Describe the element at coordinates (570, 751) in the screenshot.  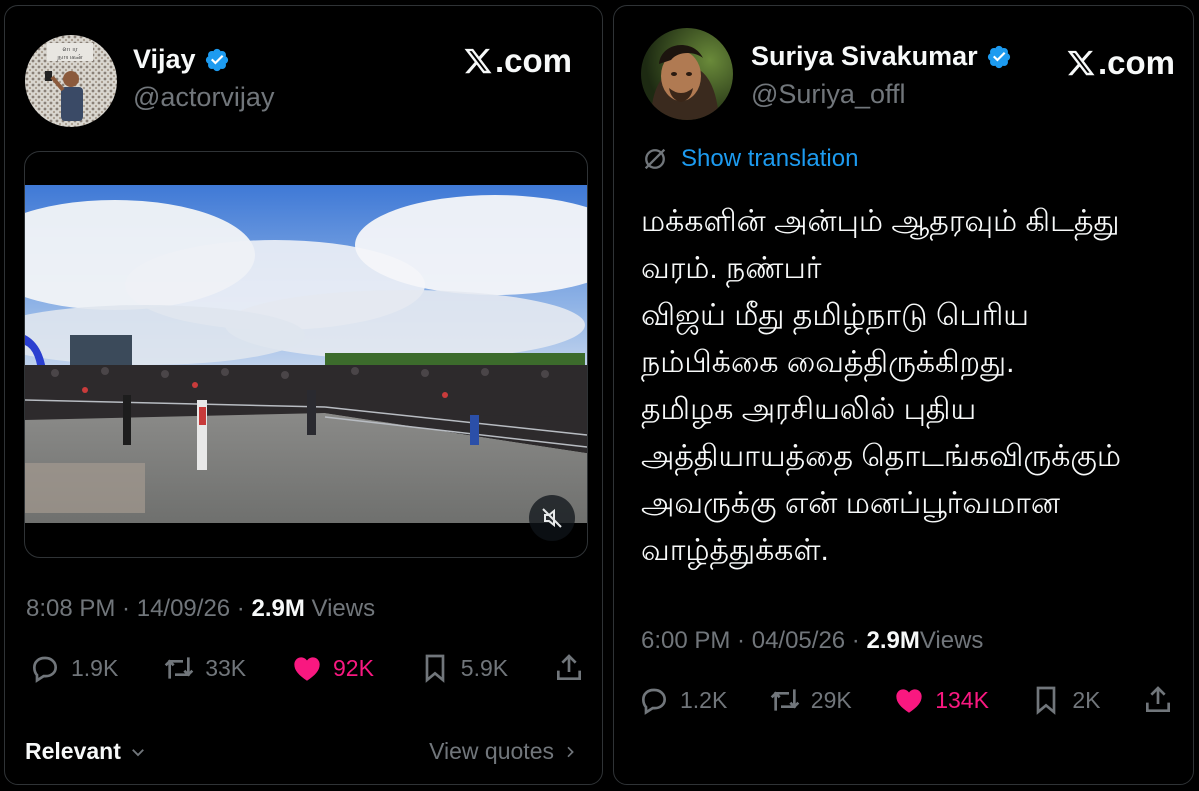
I see `chevron-right-icon` at that location.